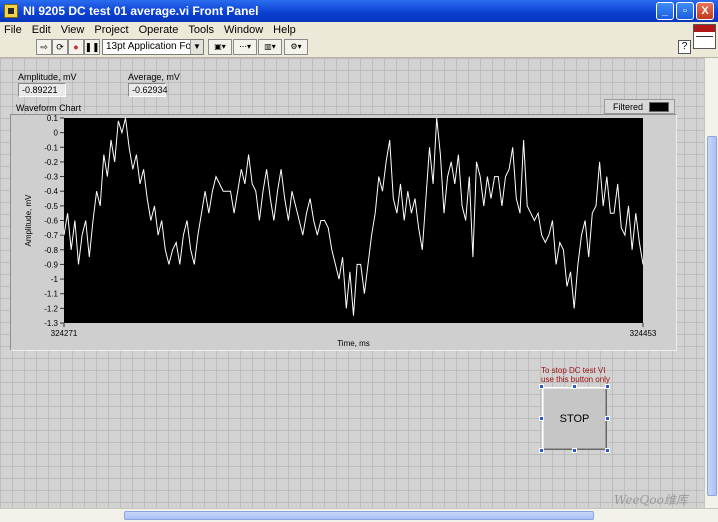 The image size is (718, 522). What do you see at coordinates (11, 11) in the screenshot?
I see `labview-app-icon` at bounding box center [11, 11].